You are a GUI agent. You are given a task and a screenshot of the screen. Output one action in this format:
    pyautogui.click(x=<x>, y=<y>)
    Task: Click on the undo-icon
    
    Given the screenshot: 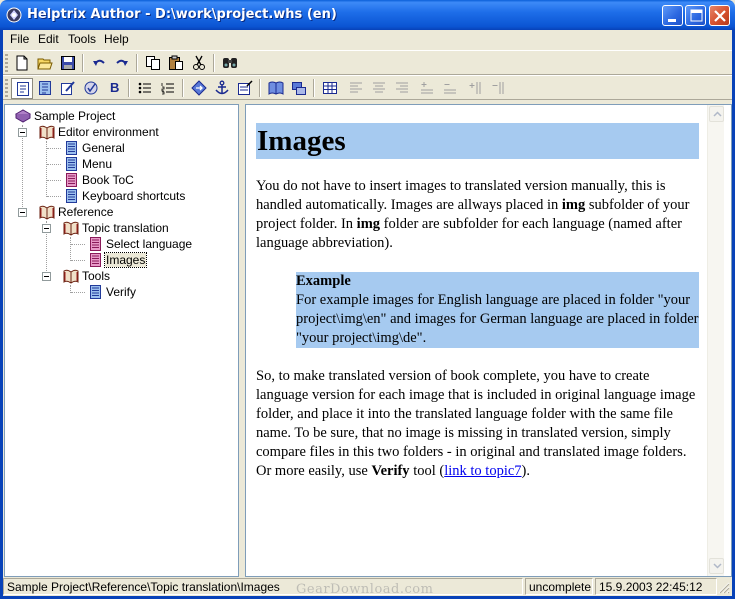 What is the action you would take?
    pyautogui.click(x=99, y=62)
    